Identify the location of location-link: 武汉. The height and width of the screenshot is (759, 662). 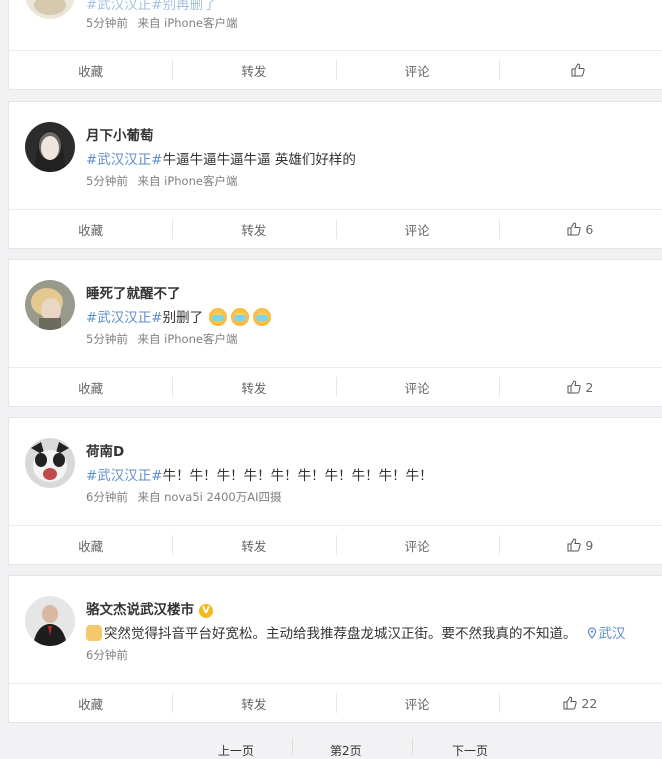
(606, 634).